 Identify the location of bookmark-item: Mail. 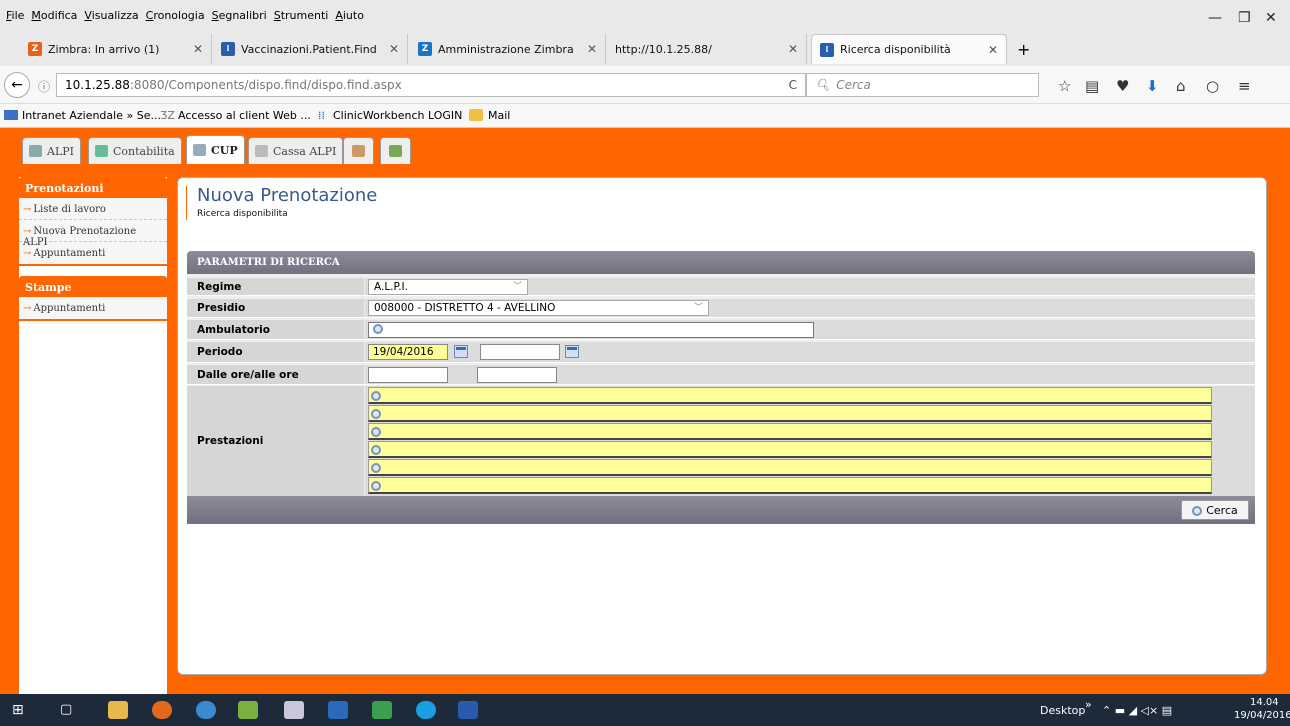
(499, 115).